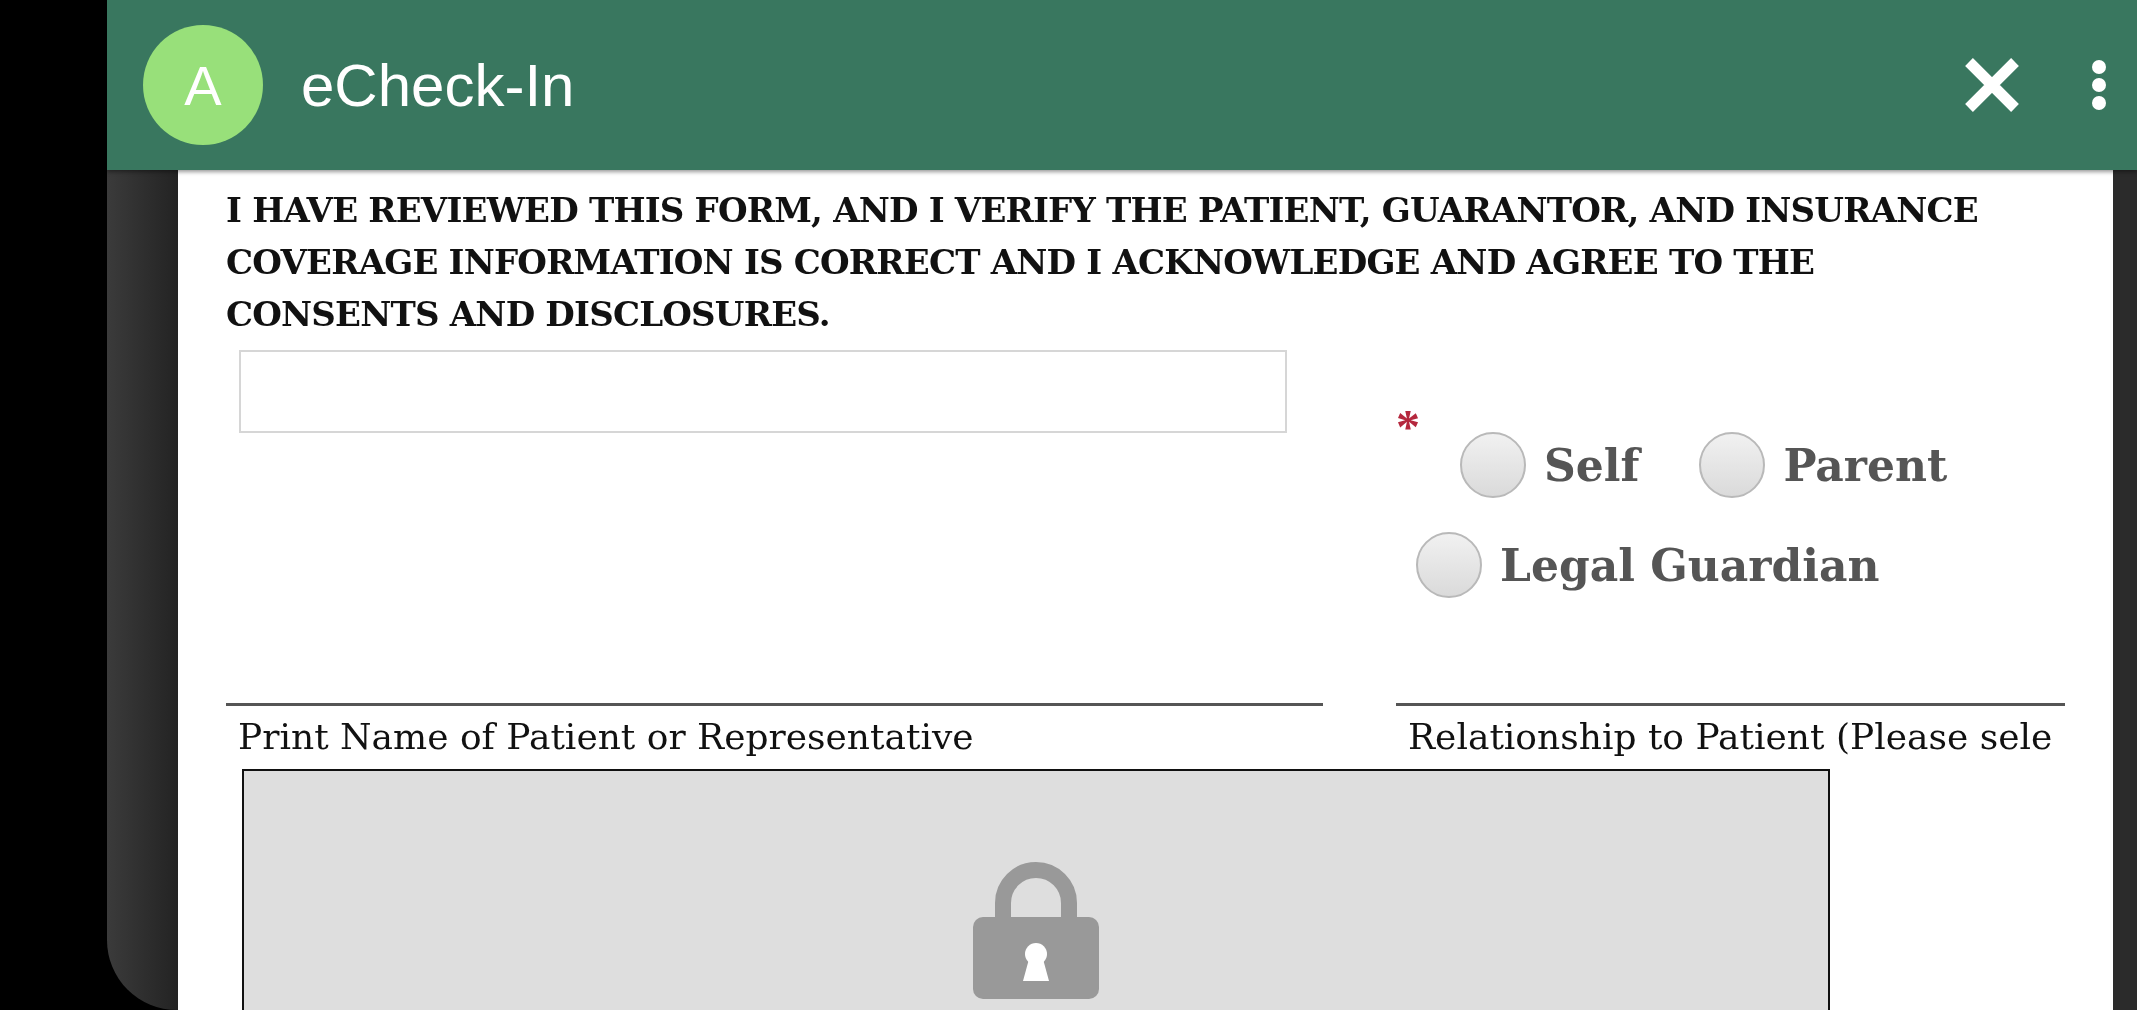 Image resolution: width=2137 pixels, height=1010 pixels. I want to click on radio-option: Parent, so click(1823, 465).